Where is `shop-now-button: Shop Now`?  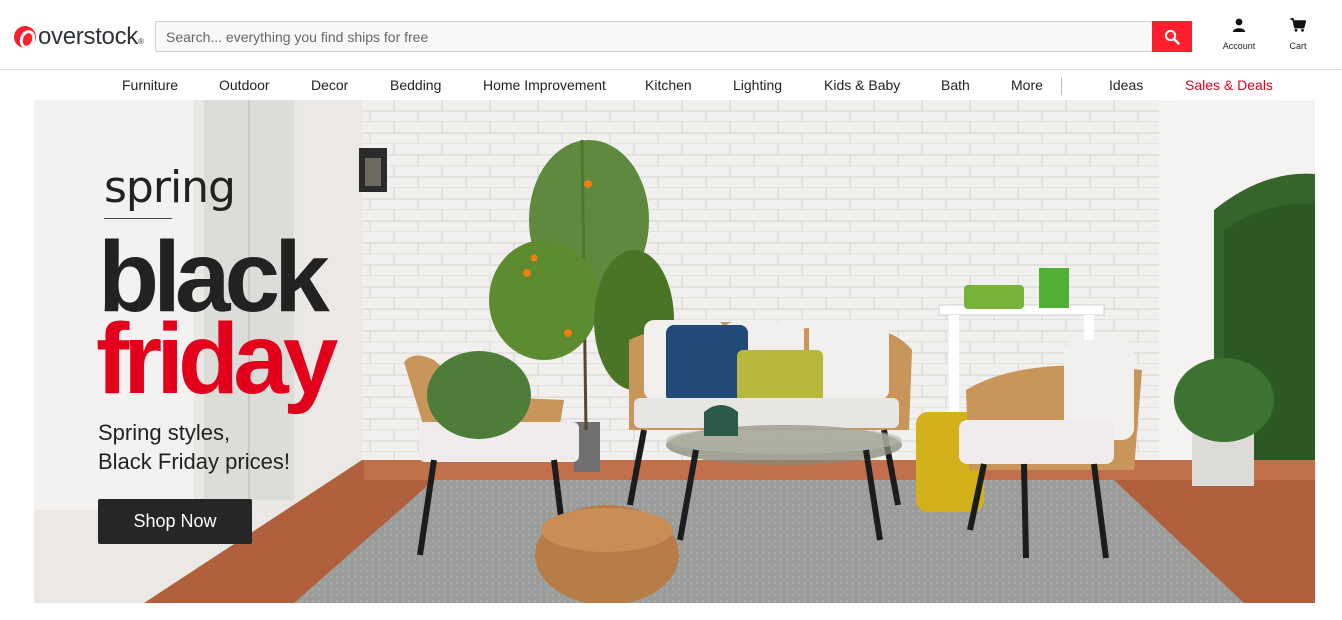 shop-now-button: Shop Now is located at coordinates (175, 521).